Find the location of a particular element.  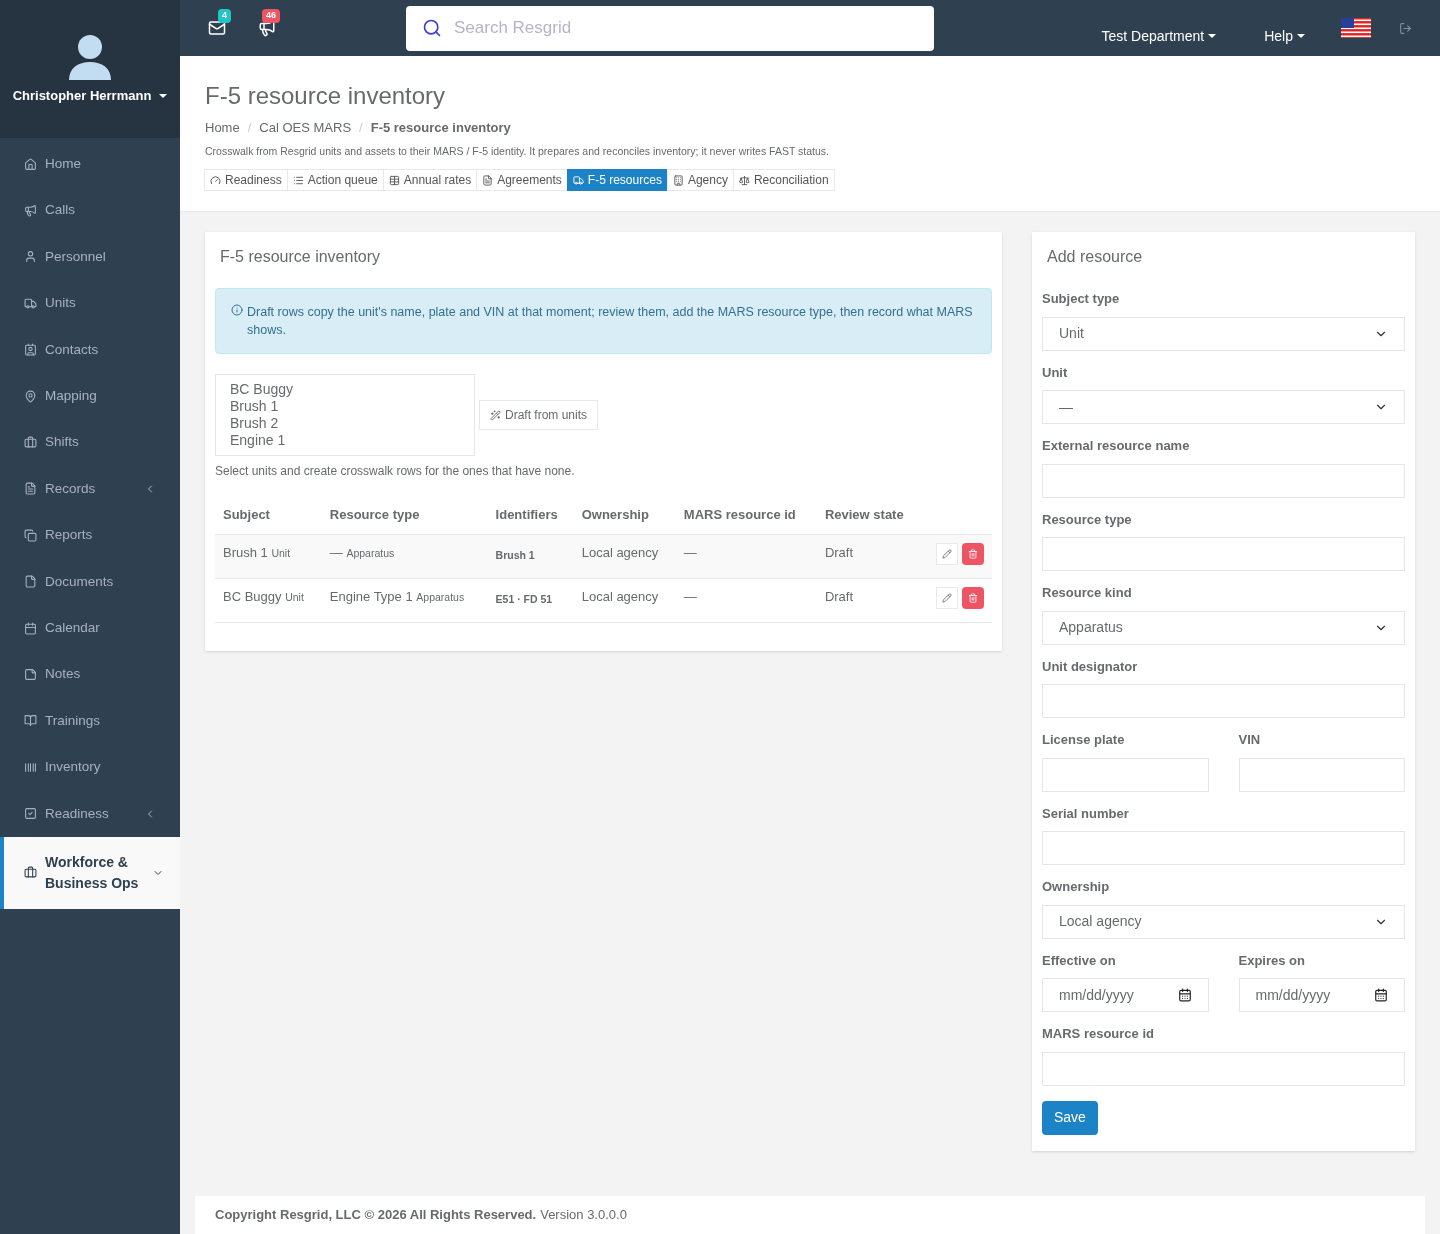

column-header: Subject is located at coordinates (268, 515).